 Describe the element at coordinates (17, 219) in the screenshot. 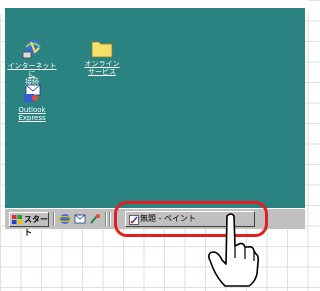

I see `windows-logo-icon` at that location.